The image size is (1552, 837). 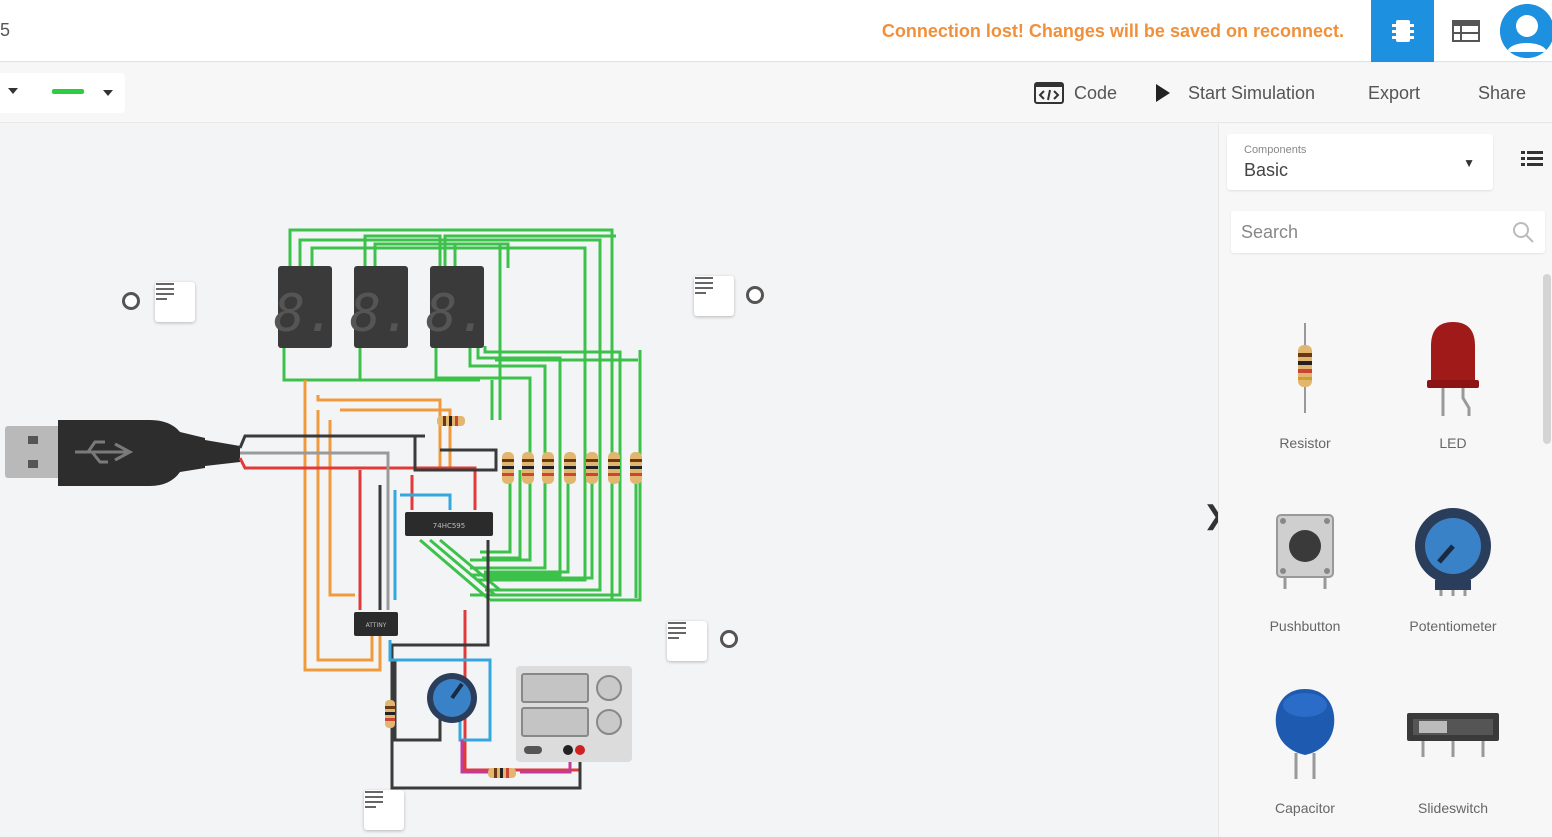 I want to click on share-button: Share, so click(x=1502, y=93).